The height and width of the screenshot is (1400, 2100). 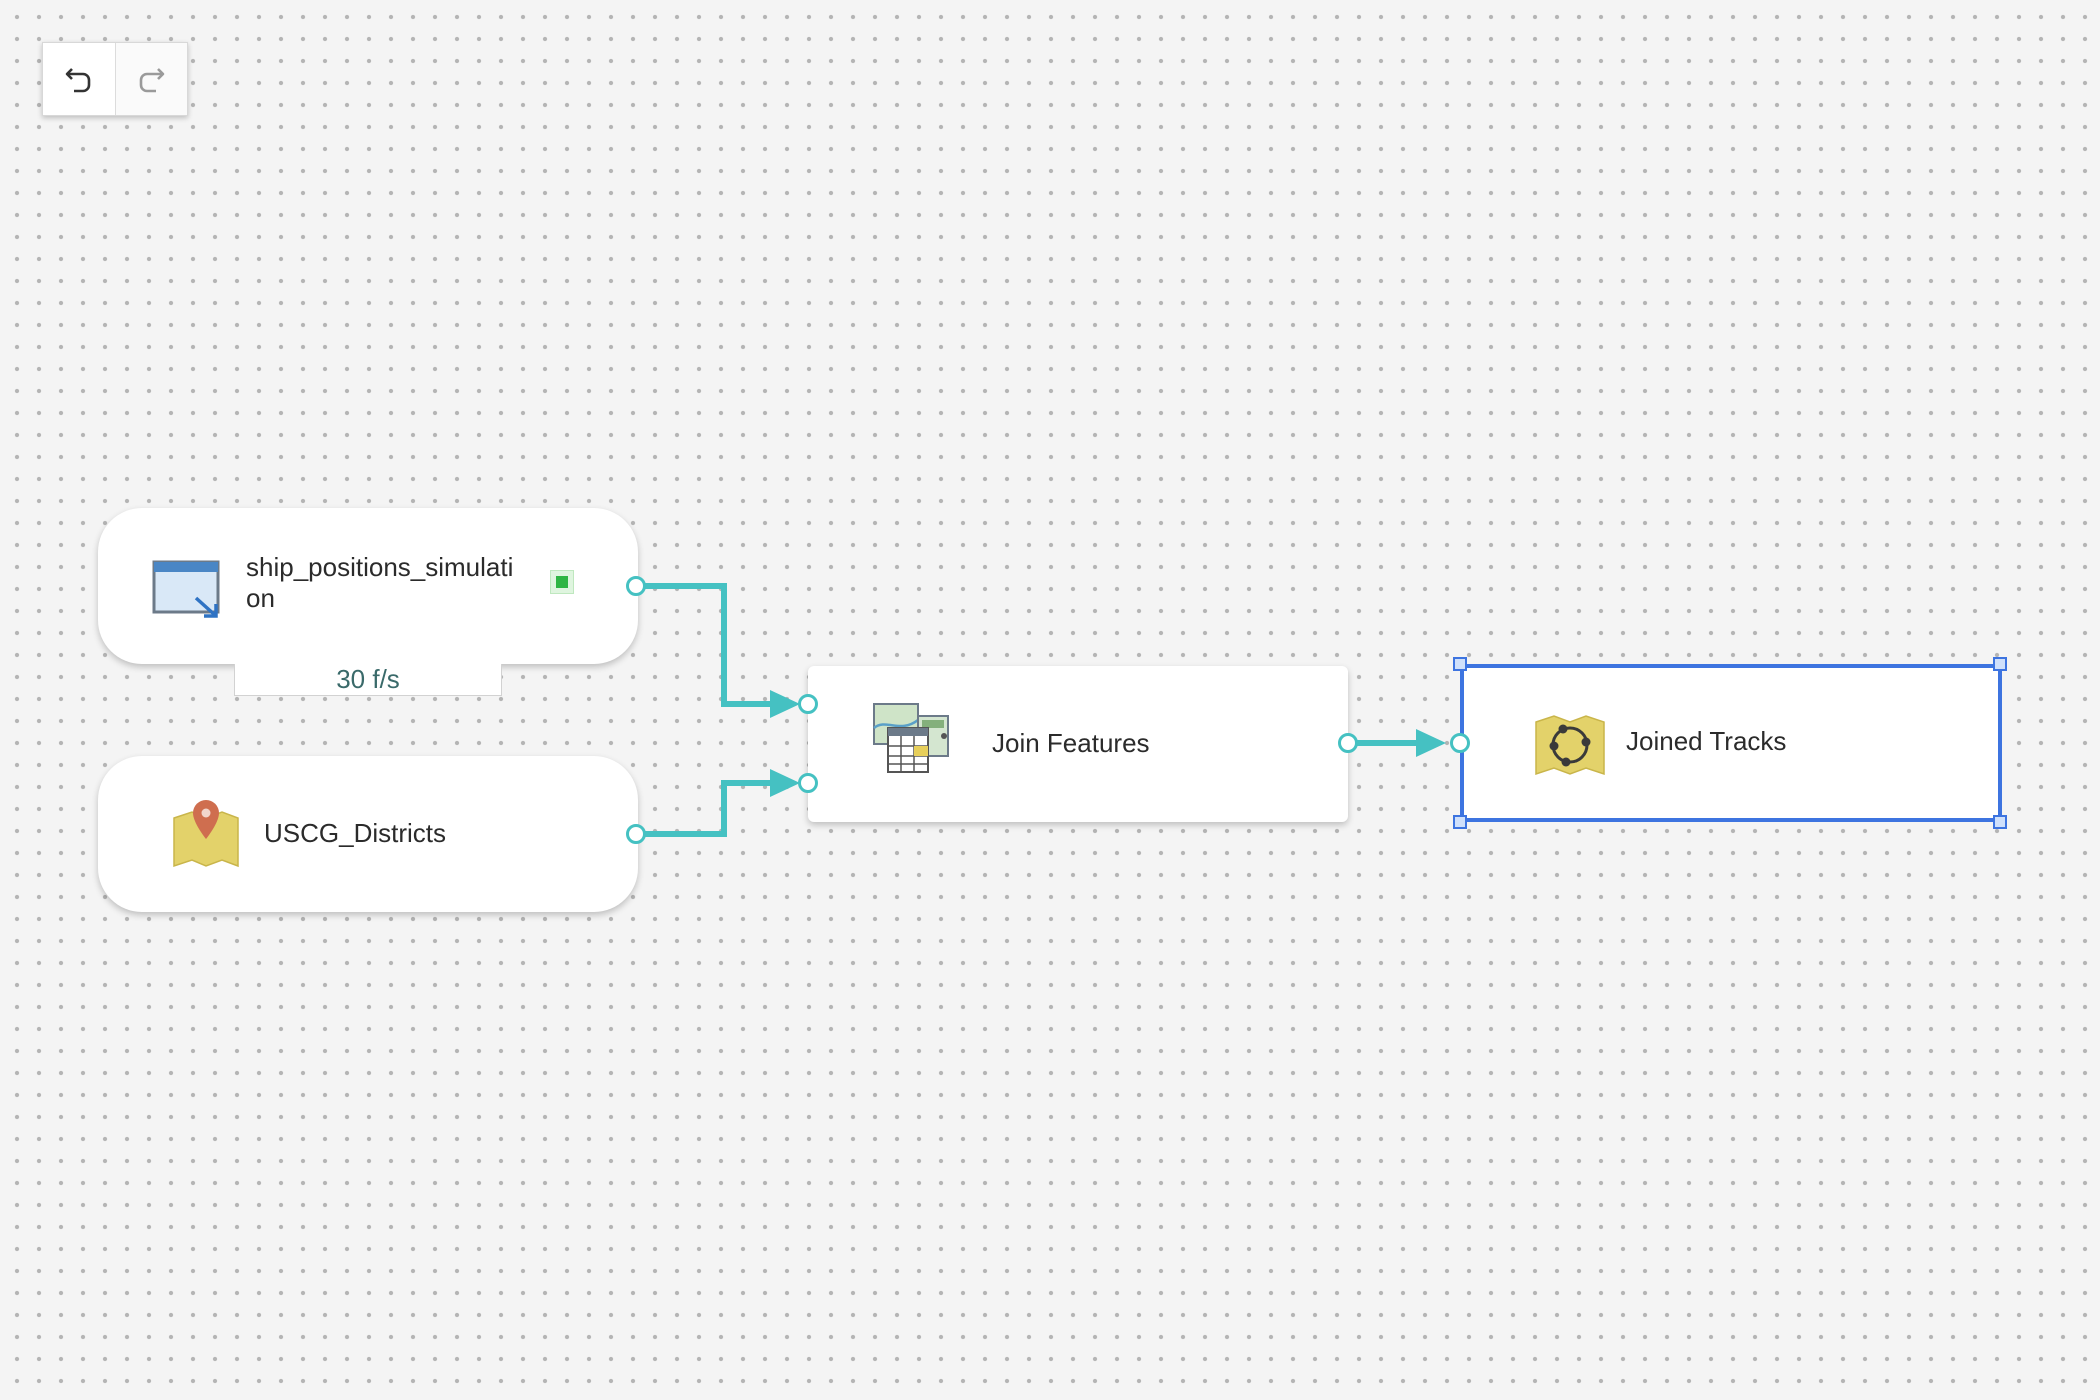 I want to click on input-port-joined-tracks, so click(x=1460, y=743).